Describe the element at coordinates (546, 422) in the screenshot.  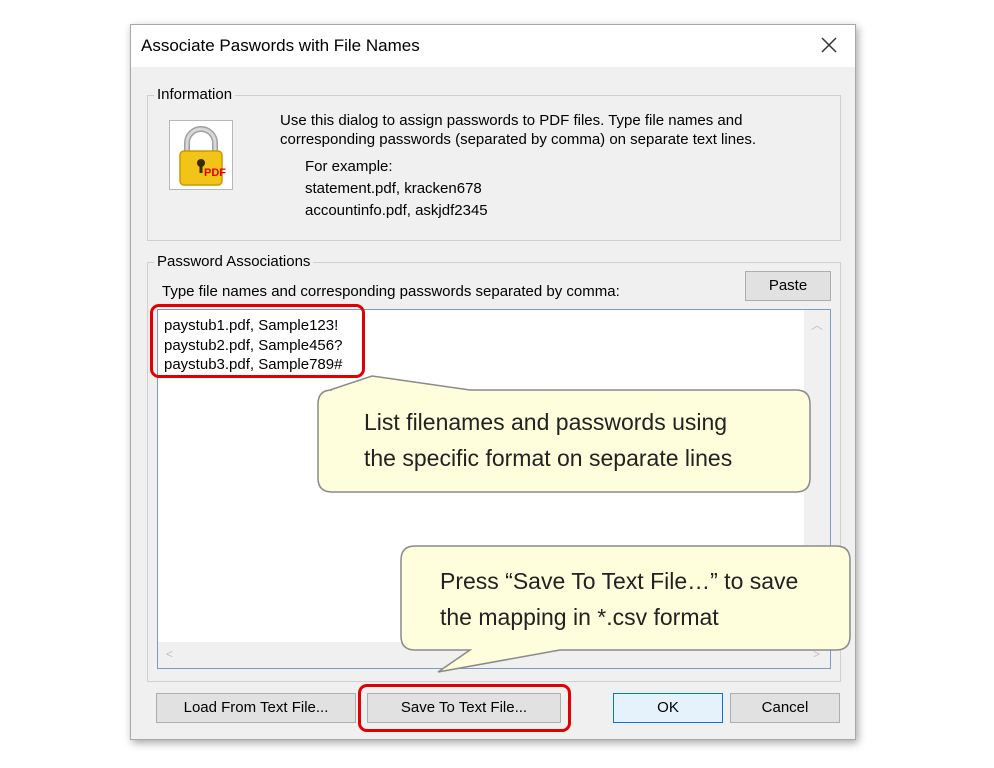
I see `list-callout-line-1: List filenames and passwords using` at that location.